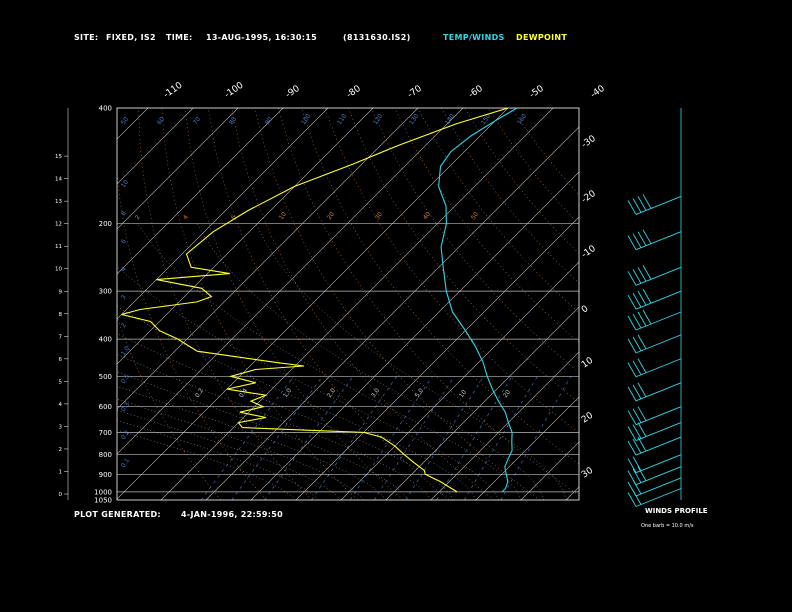 The image size is (792, 612). I want to click on dry-adiabat-label: 30, so click(379, 216).